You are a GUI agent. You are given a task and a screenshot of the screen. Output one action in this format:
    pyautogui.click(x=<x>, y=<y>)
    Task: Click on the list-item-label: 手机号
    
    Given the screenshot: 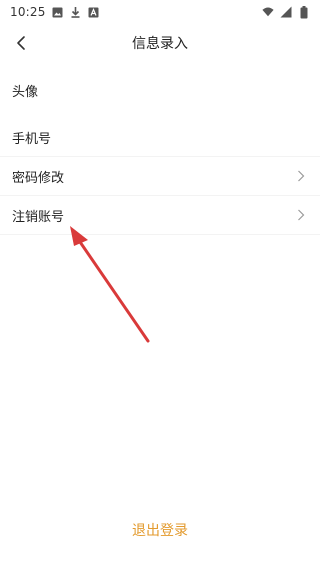 What is the action you would take?
    pyautogui.click(x=32, y=139)
    